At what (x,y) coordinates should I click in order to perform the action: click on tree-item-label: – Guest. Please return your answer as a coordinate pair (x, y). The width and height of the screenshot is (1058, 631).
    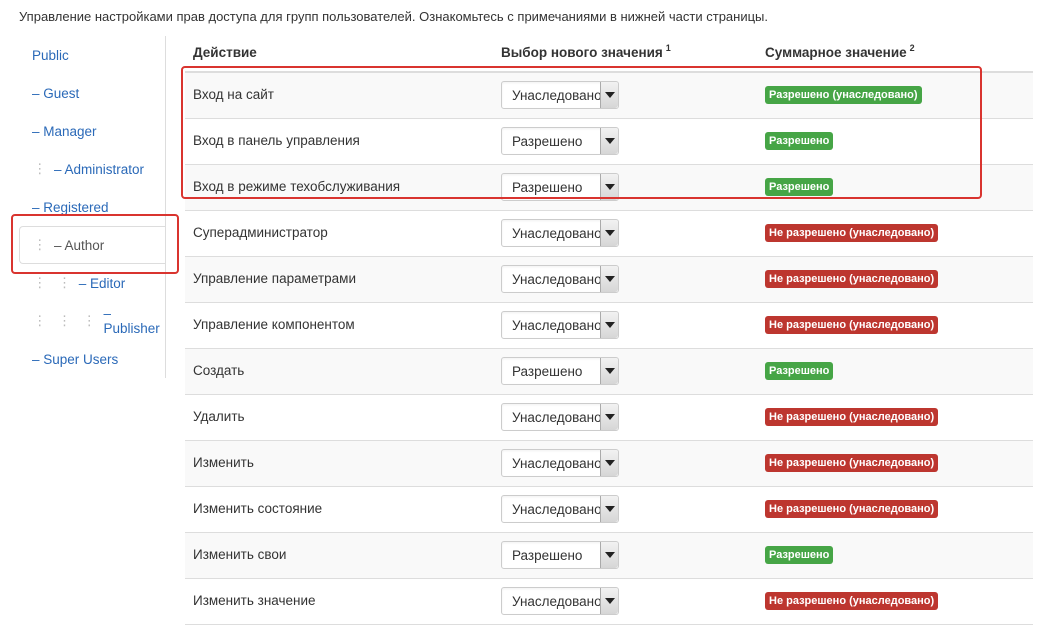
    Looking at the image, I should click on (56, 93).